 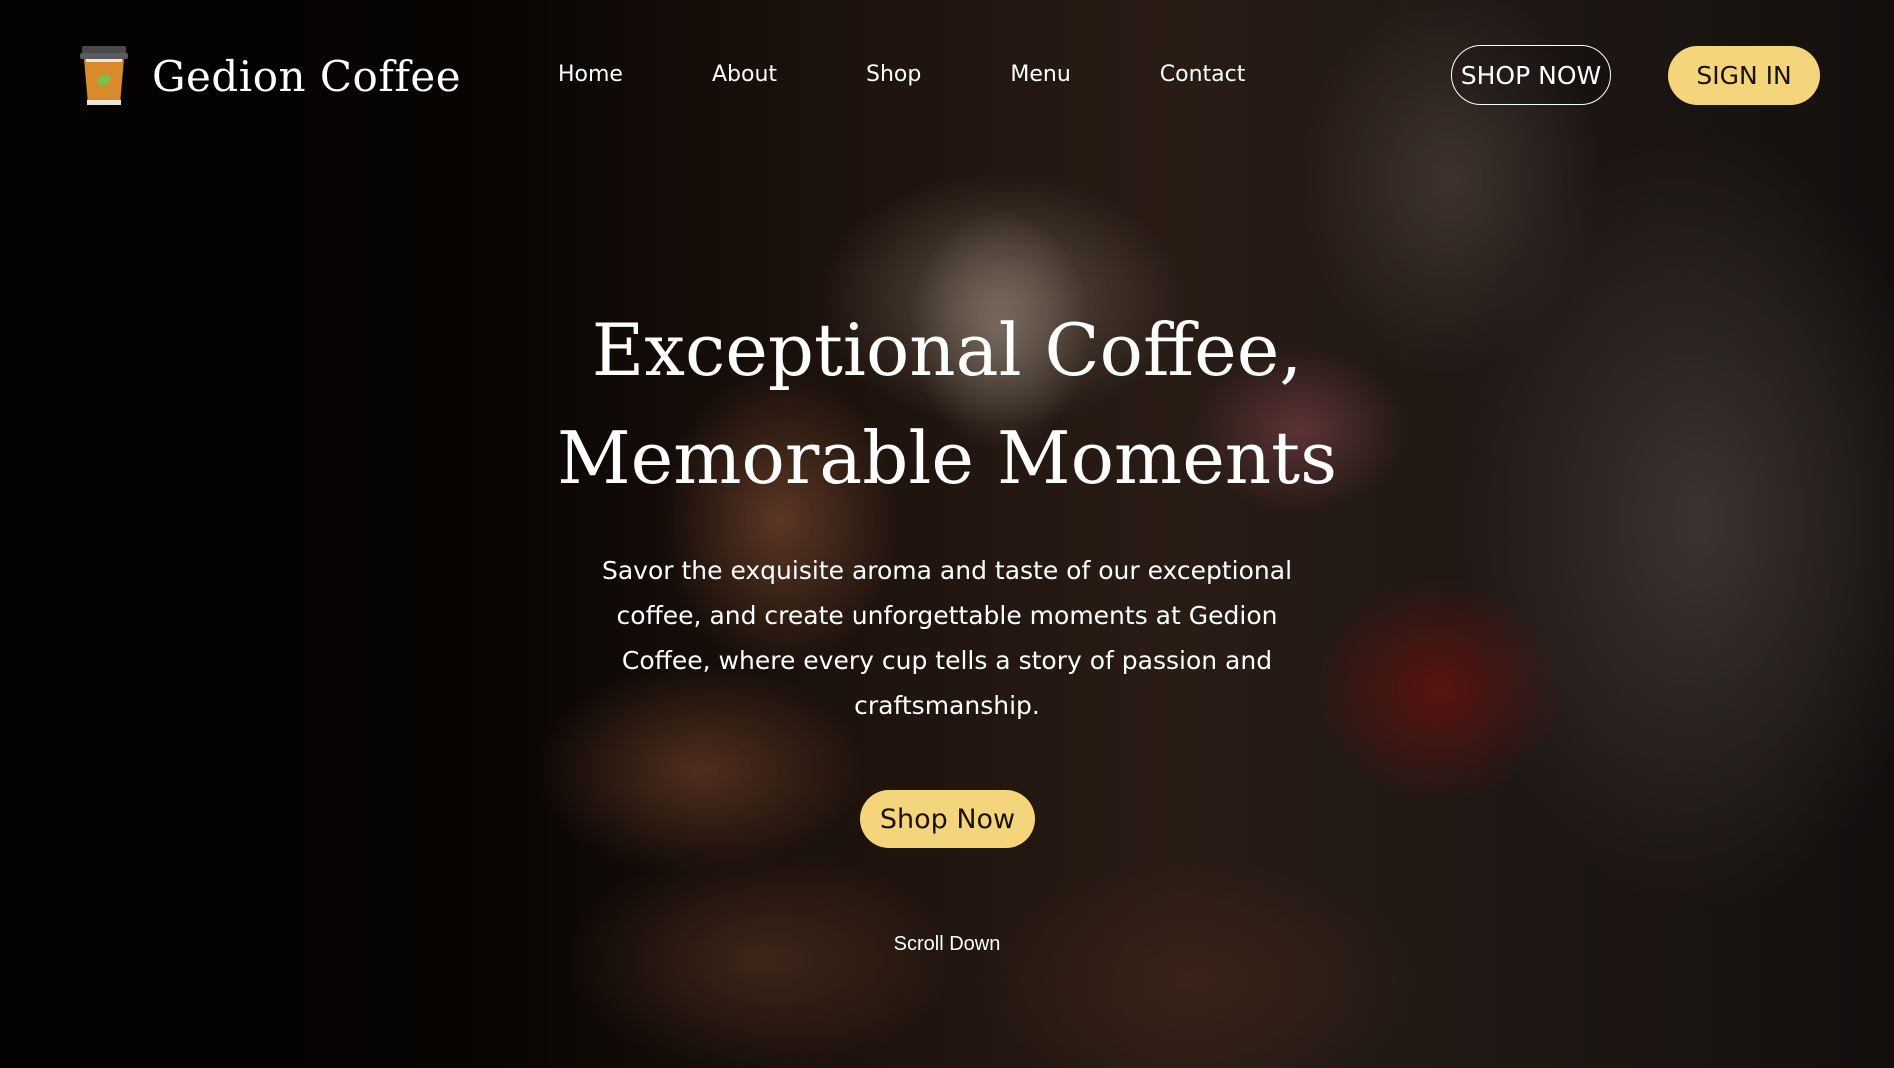 What do you see at coordinates (1531, 75) in the screenshot?
I see `shop-now-header-button: SHOP NOW` at bounding box center [1531, 75].